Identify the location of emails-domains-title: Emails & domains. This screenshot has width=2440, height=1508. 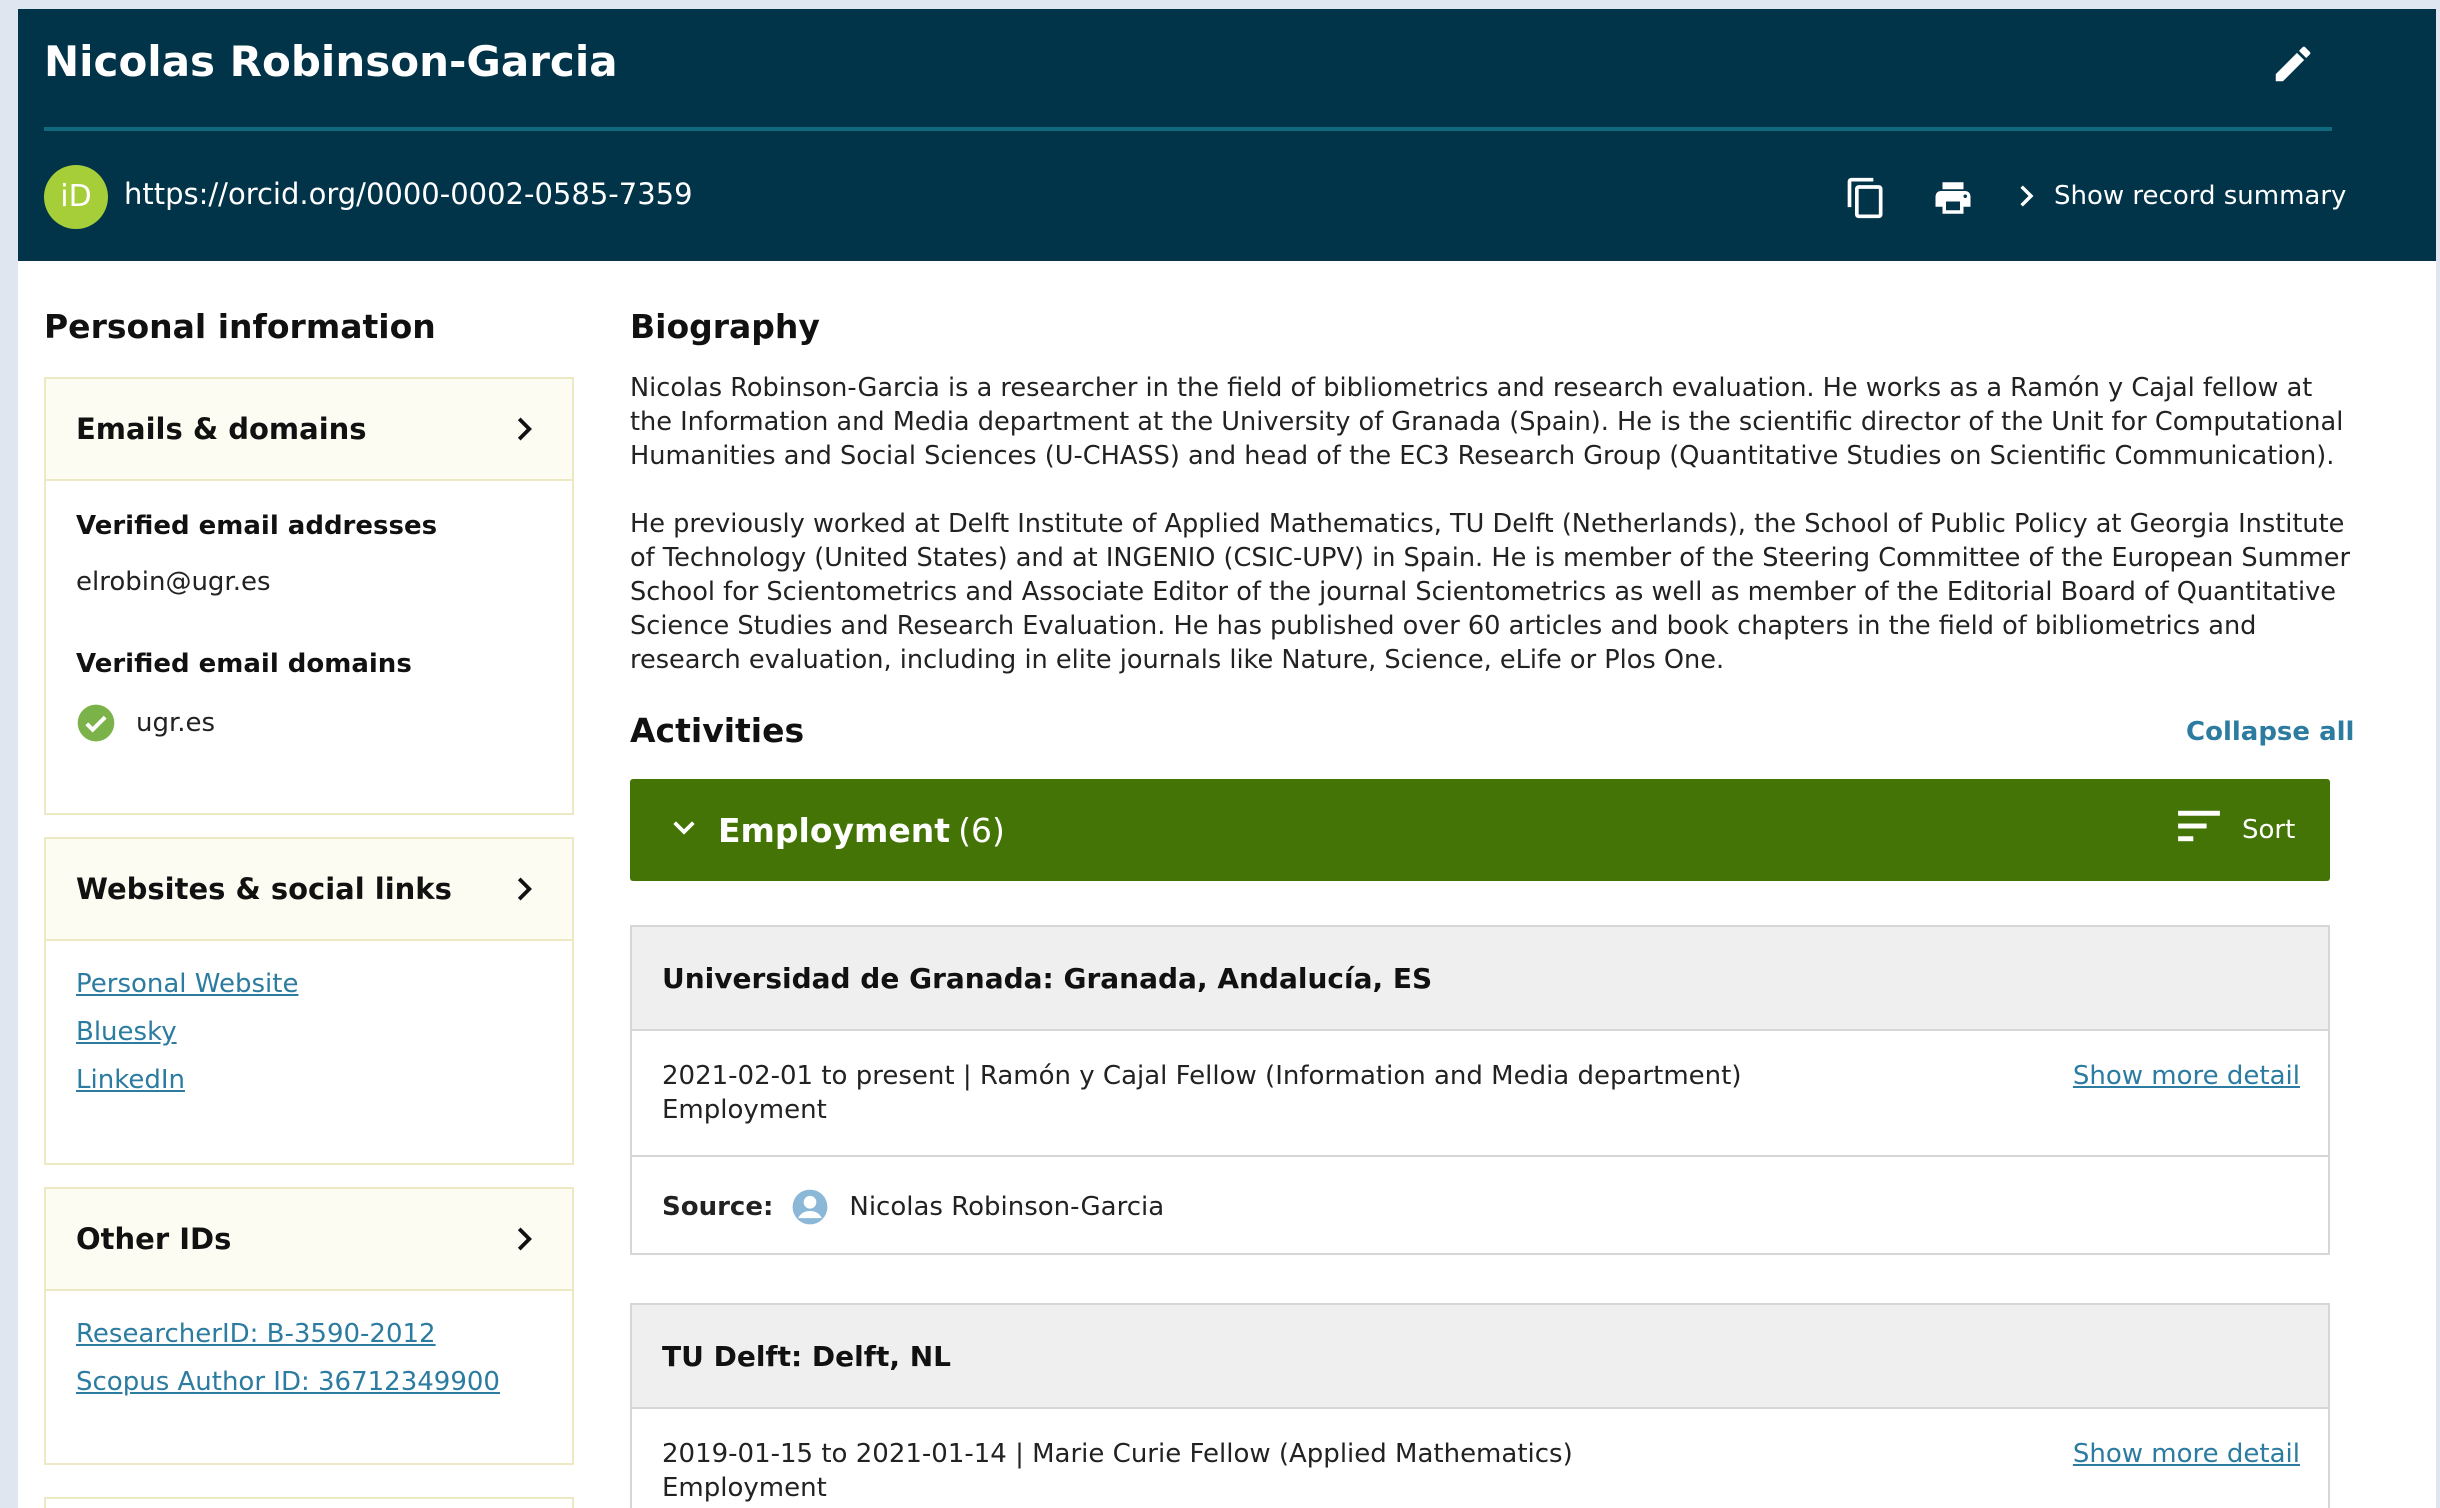
(221, 429).